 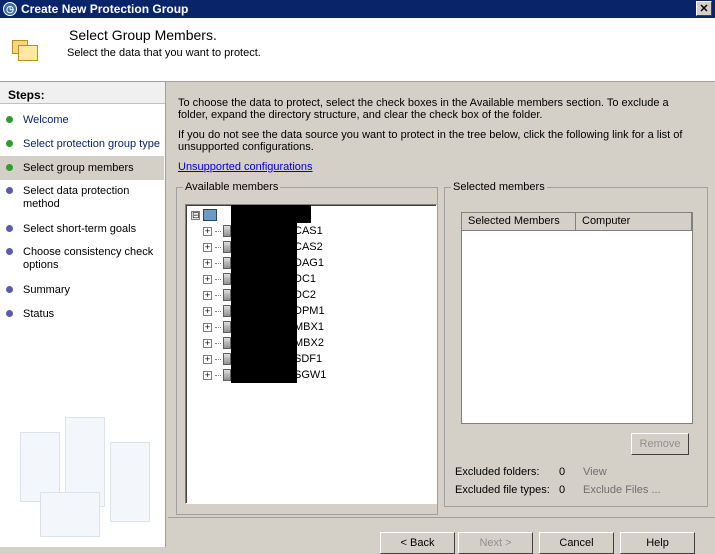 What do you see at coordinates (271, 214) in the screenshot?
I see `redacted-block` at bounding box center [271, 214].